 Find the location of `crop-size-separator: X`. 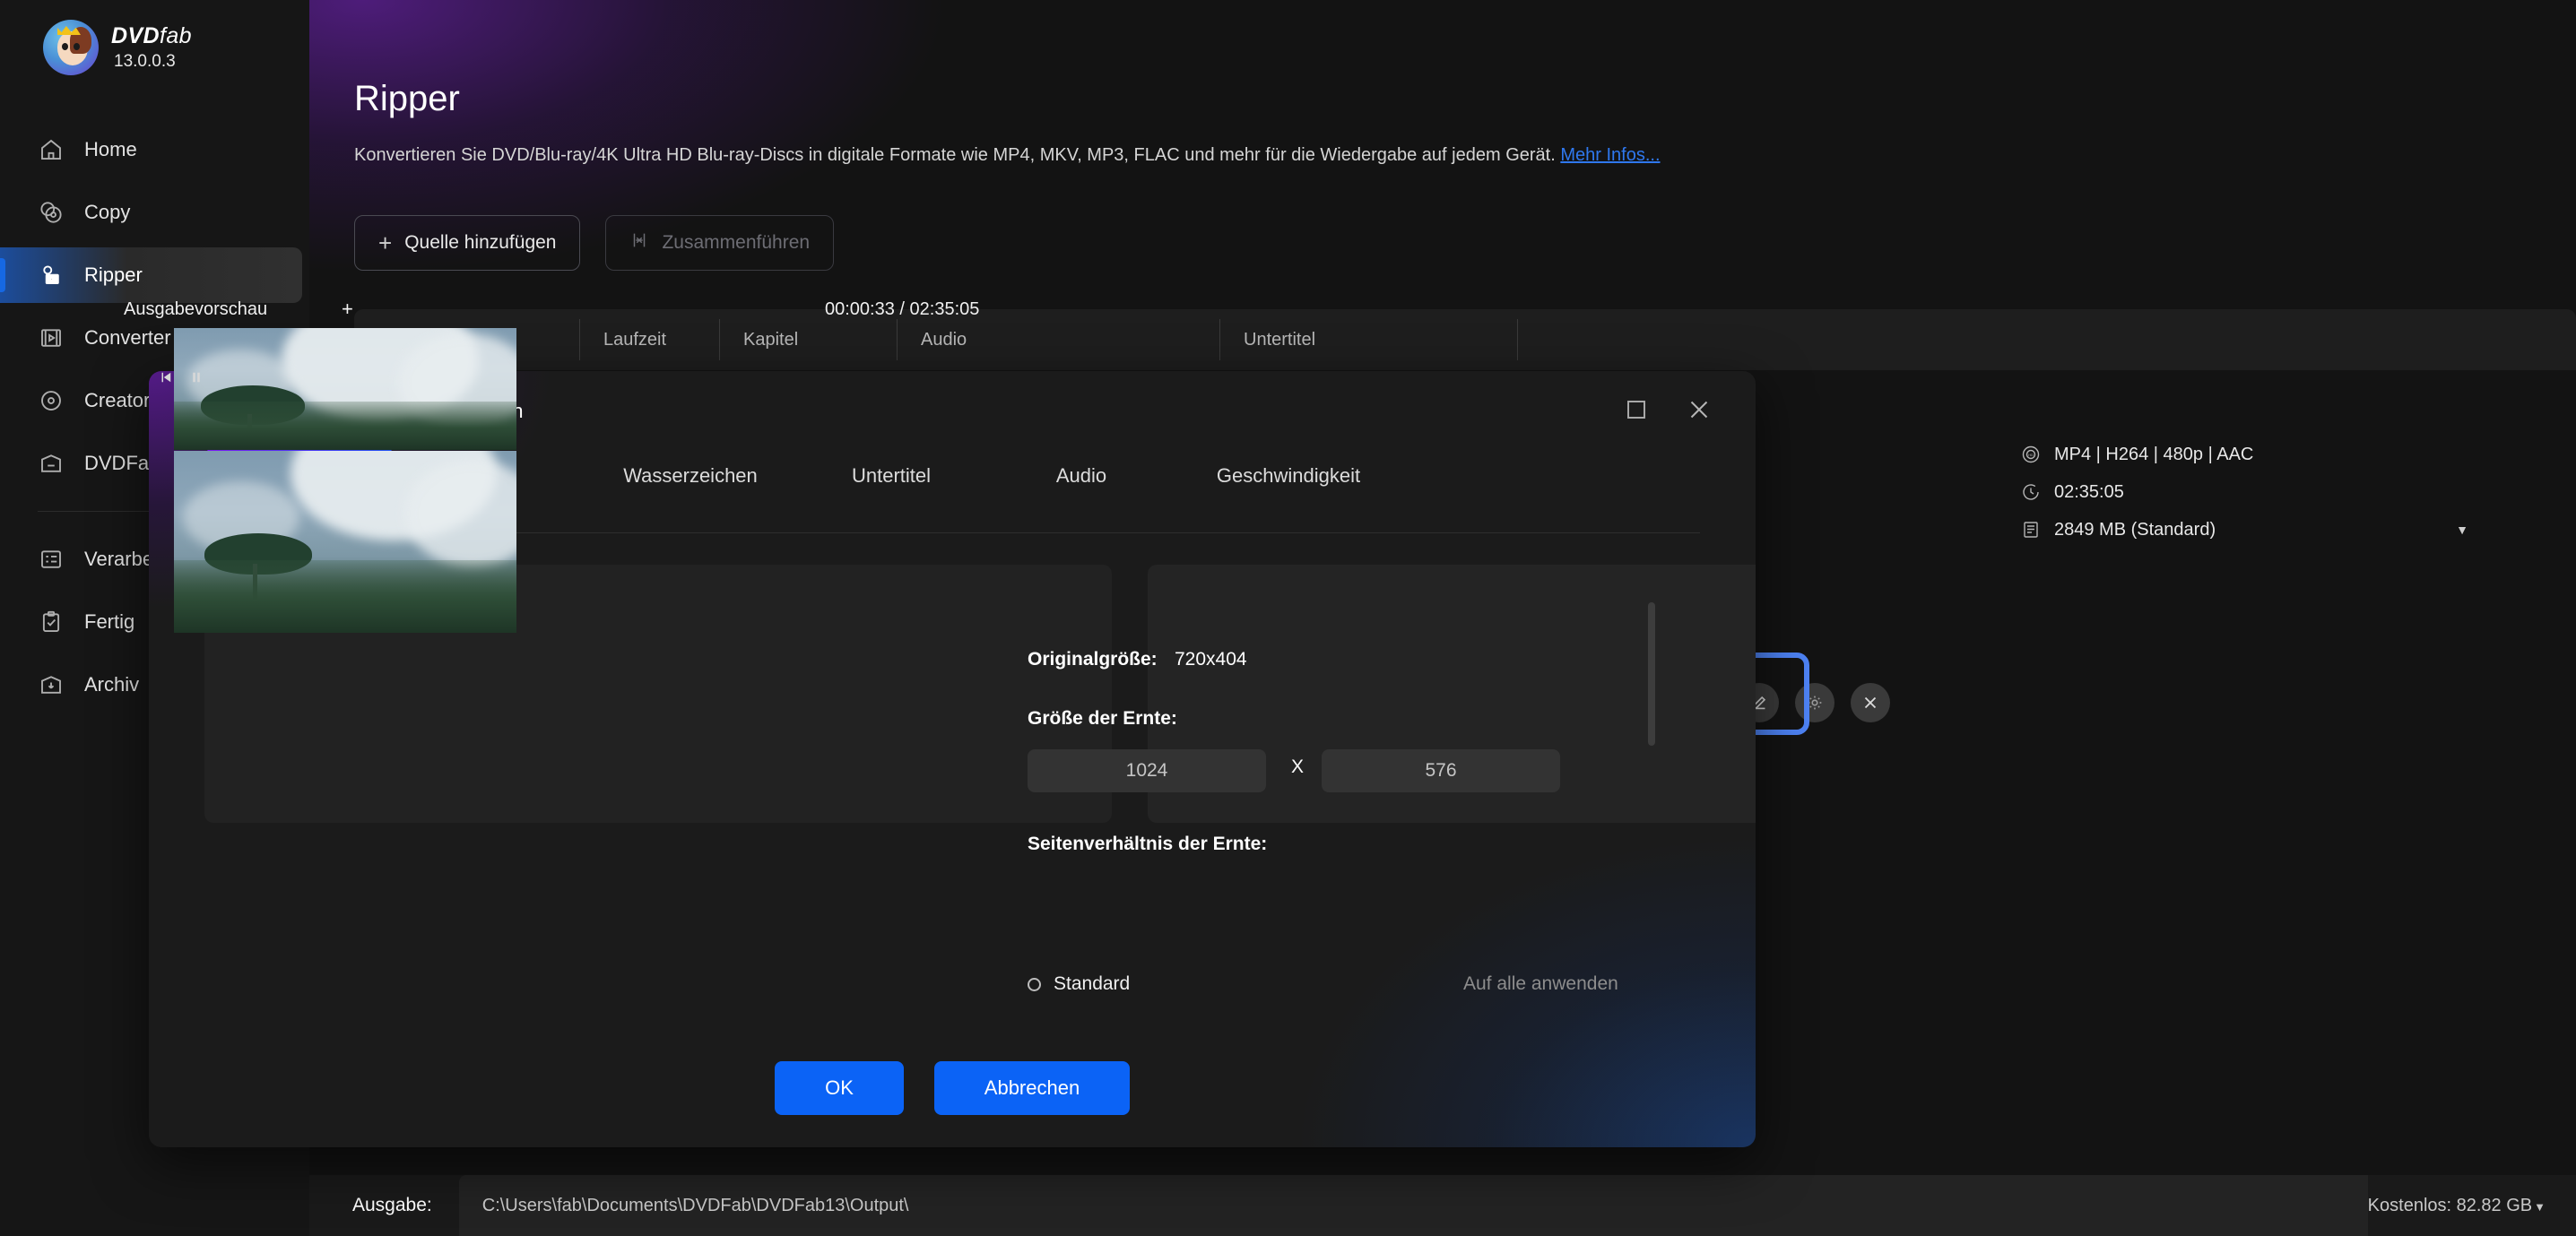

crop-size-separator: X is located at coordinates (1298, 767).